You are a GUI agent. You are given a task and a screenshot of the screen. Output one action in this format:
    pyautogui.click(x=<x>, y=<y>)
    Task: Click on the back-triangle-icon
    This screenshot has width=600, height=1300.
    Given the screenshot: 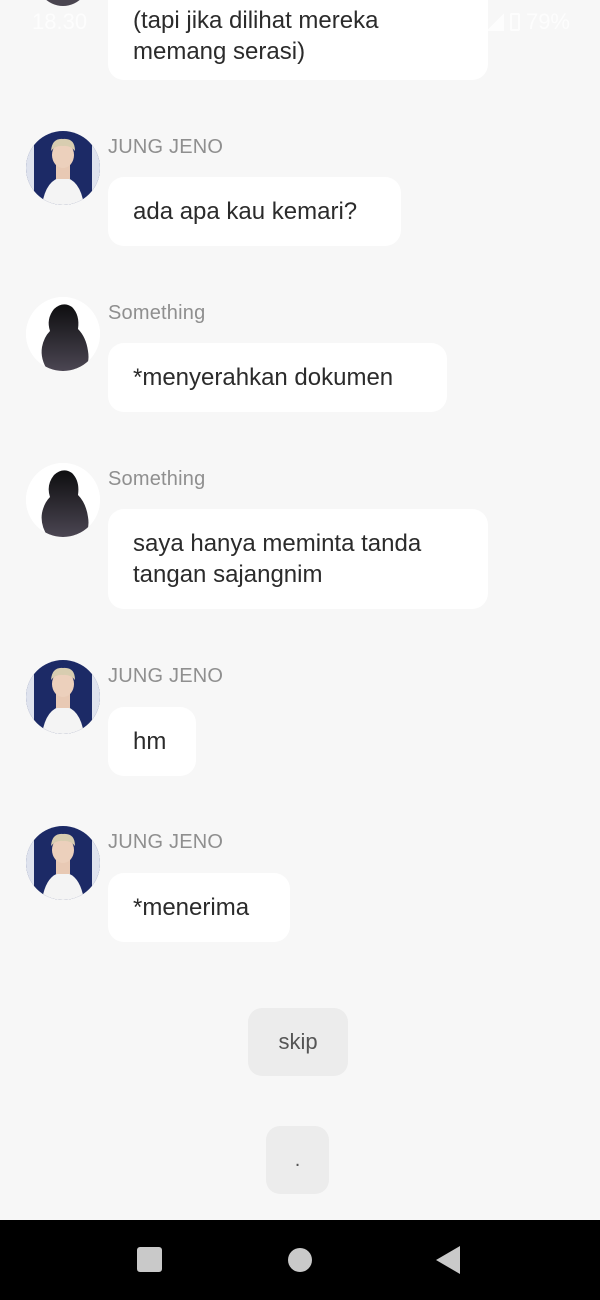 What is the action you would take?
    pyautogui.click(x=448, y=1260)
    